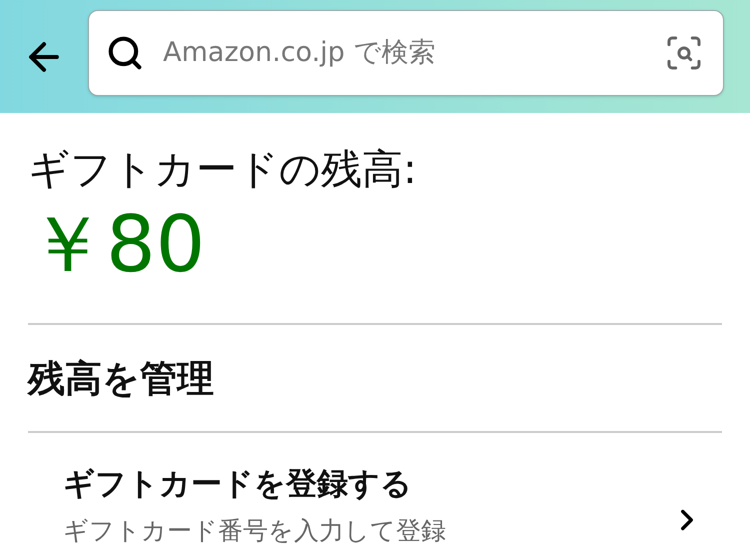 The width and height of the screenshot is (750, 552). I want to click on item-subtitle: ギフトカード番号を入力して登録, so click(255, 531).